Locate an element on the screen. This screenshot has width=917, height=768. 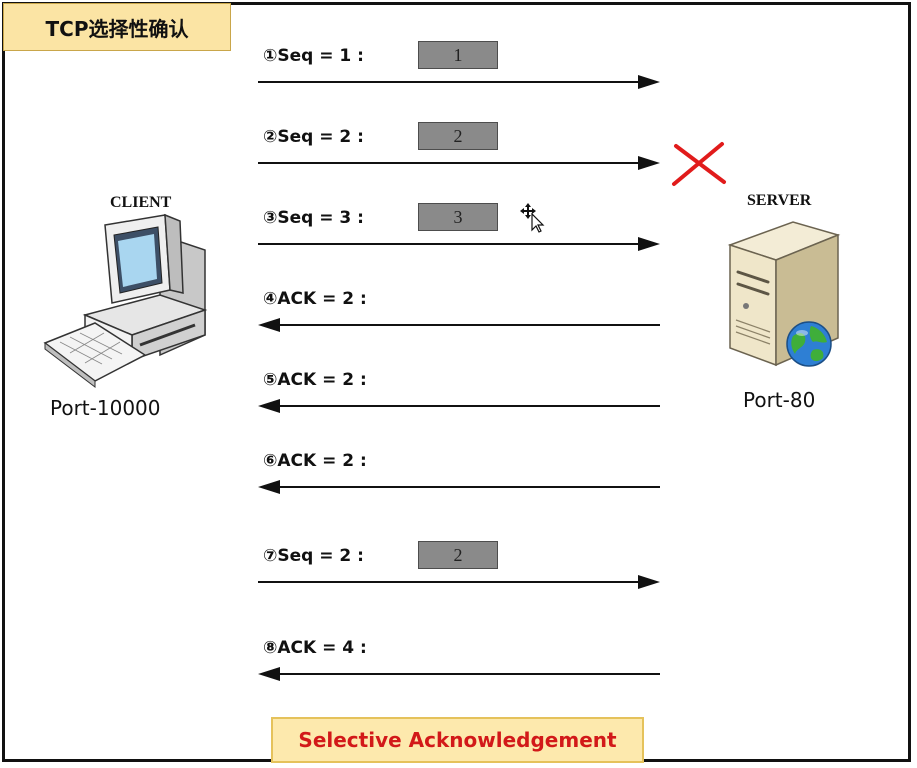
server-name: SERVER is located at coordinates (779, 200).